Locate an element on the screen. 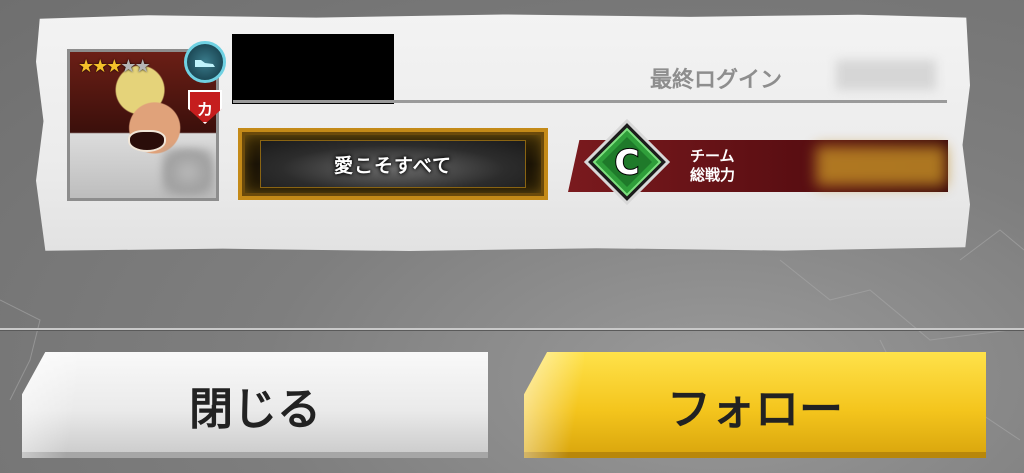 This screenshot has height=473, width=1024. close-button: 閉じる is located at coordinates (255, 405).